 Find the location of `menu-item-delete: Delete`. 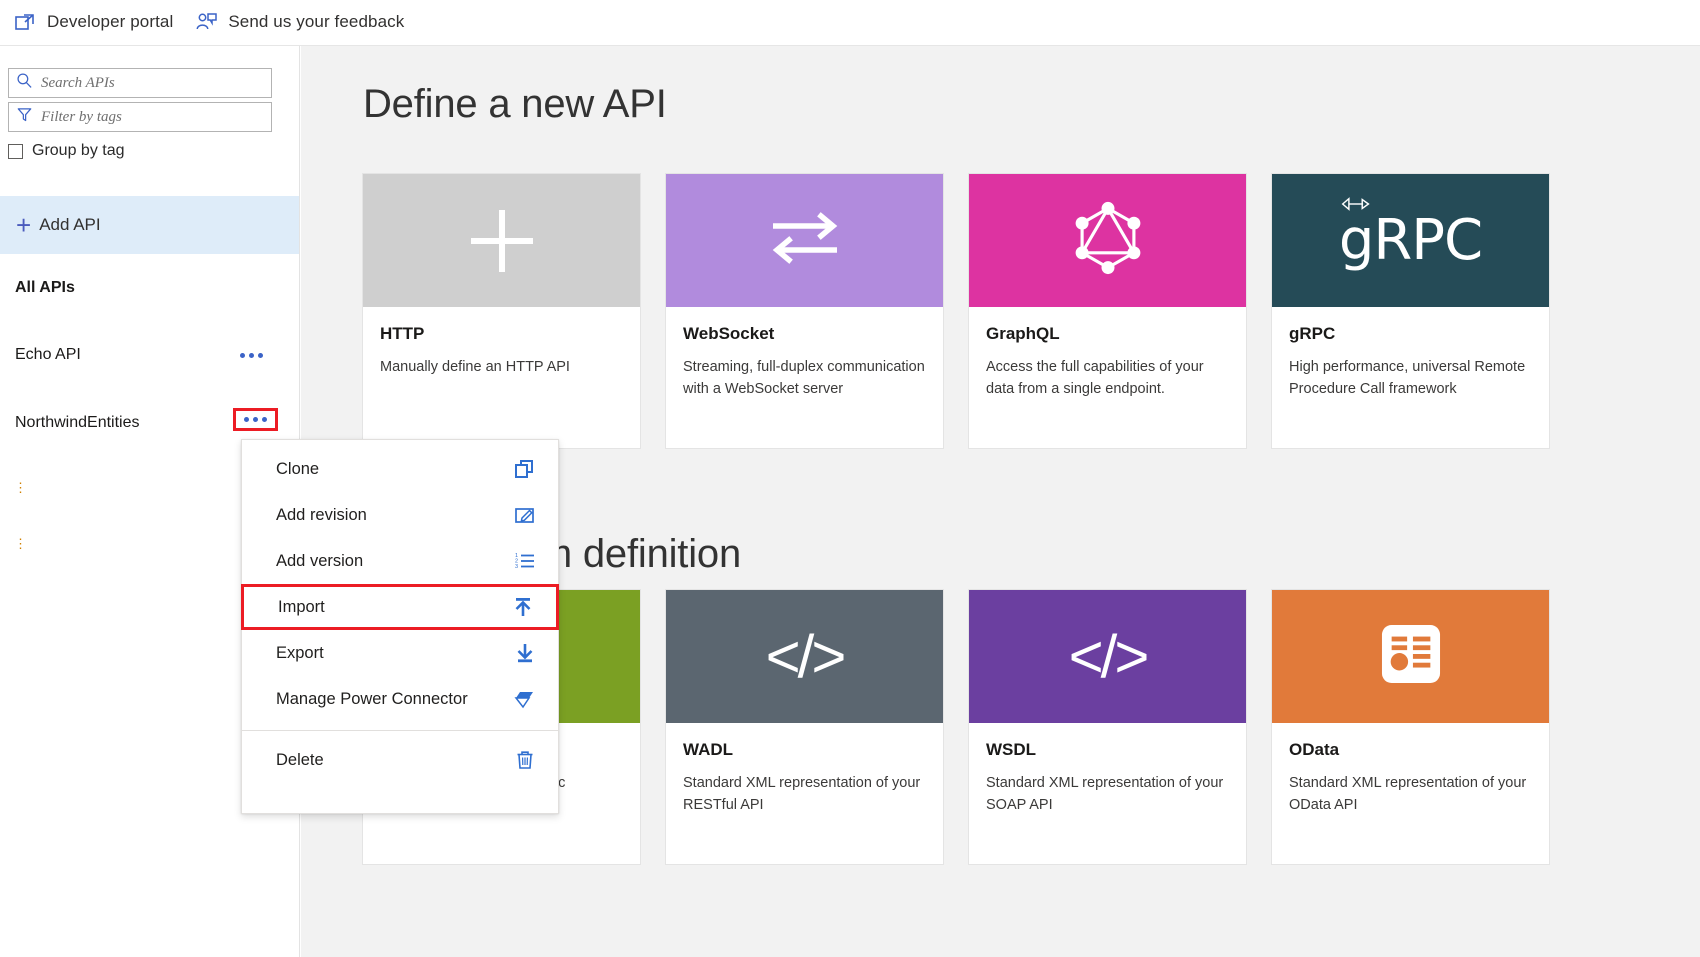

menu-item-delete: Delete is located at coordinates (400, 760).